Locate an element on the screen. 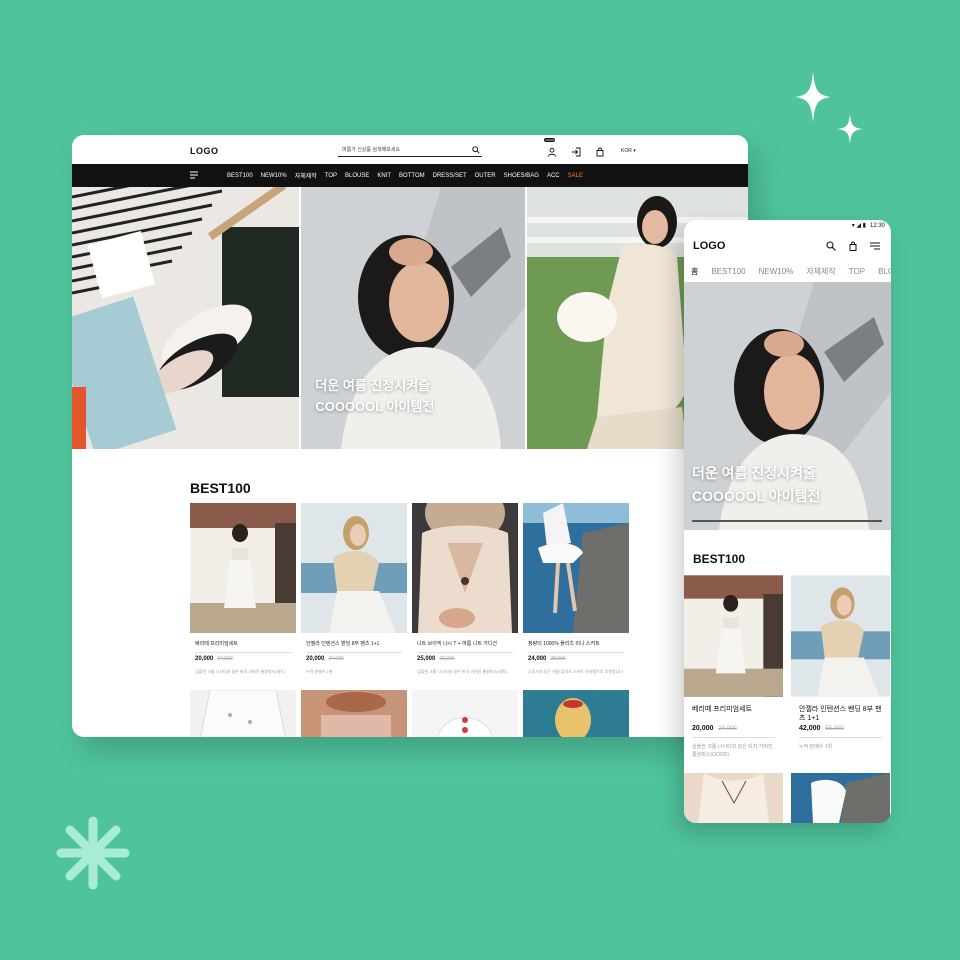 This screenshot has width=960, height=960. product-price: 25,000 29,000 is located at coordinates (465, 659).